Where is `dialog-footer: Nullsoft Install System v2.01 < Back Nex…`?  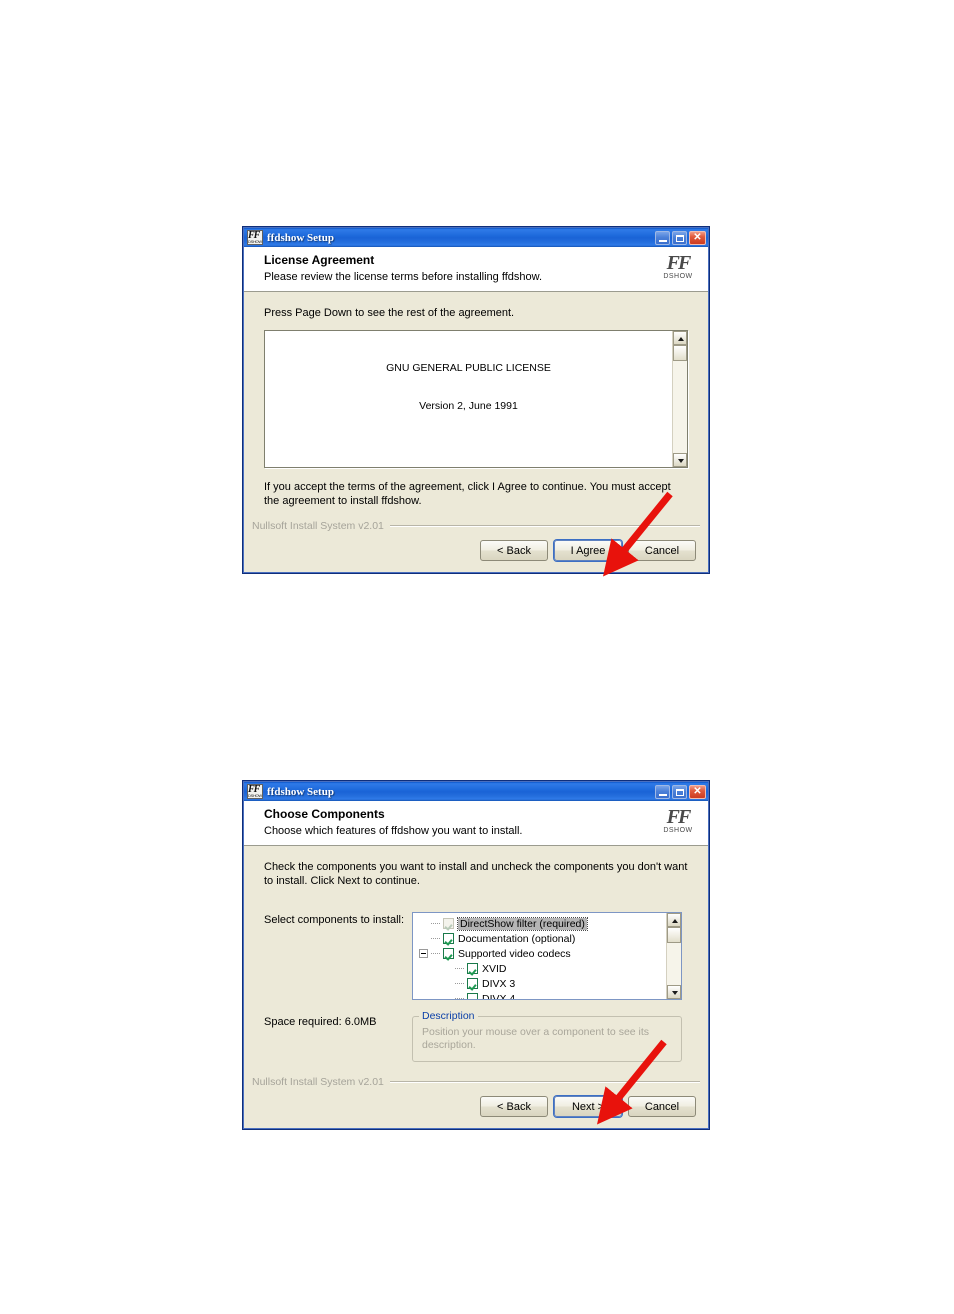 dialog-footer: Nullsoft Install System v2.01 < Back Nex… is located at coordinates (476, 1102).